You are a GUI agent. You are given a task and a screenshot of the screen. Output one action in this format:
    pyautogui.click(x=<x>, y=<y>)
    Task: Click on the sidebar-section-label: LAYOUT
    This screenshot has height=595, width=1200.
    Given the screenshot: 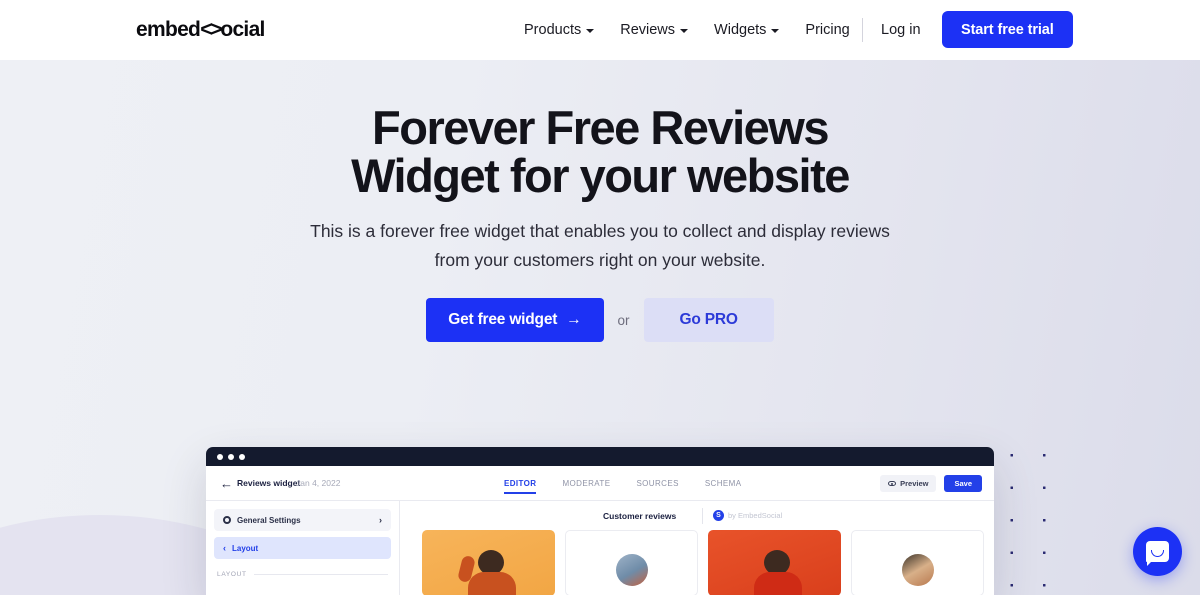 What is the action you would take?
    pyautogui.click(x=232, y=574)
    